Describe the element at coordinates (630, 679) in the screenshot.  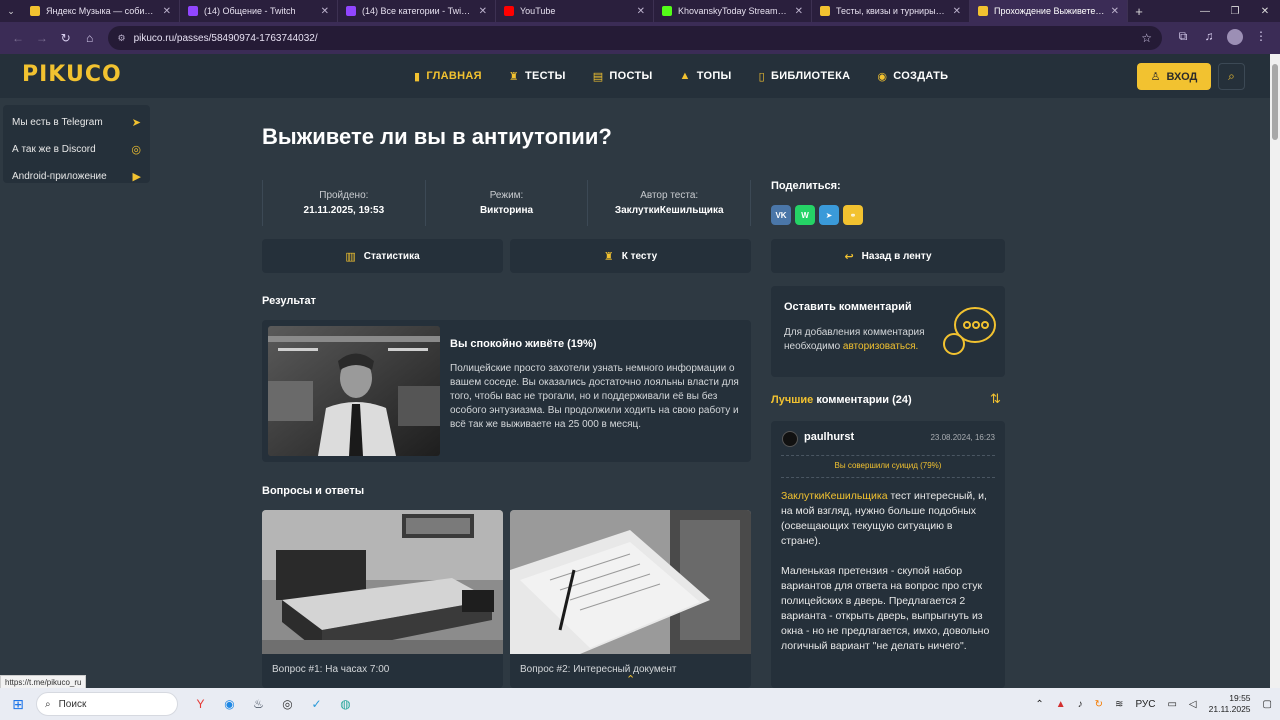
I see `scroll-up-icon: ⌃` at that location.